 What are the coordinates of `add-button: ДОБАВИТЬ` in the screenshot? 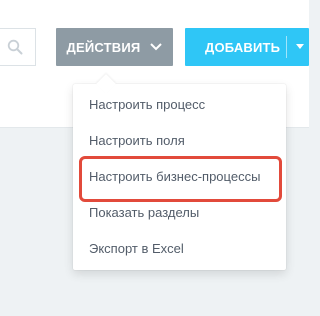 It's located at (247, 47).